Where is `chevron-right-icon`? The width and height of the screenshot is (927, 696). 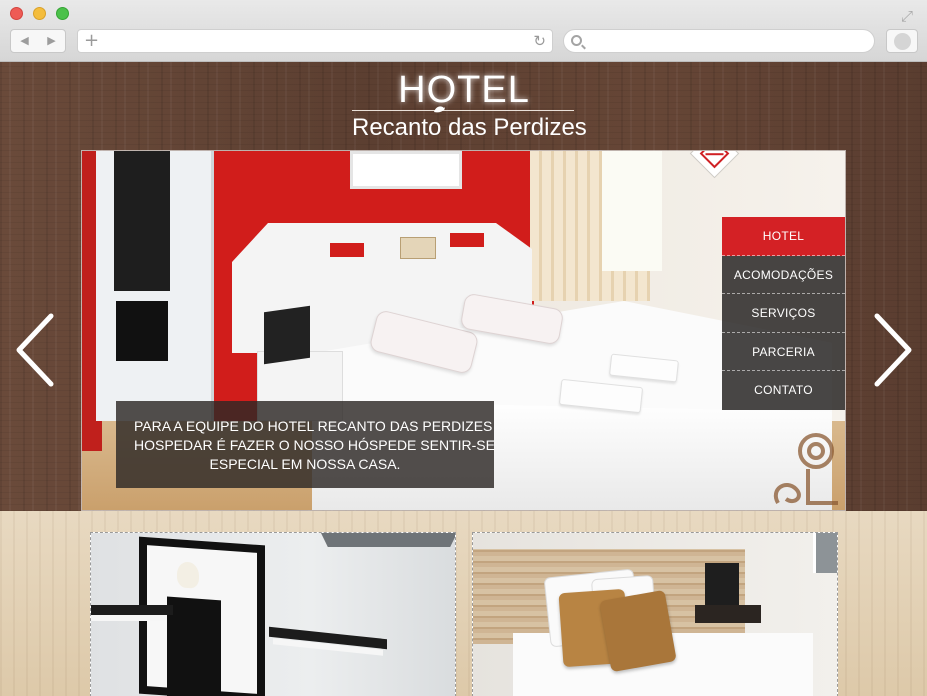 chevron-right-icon is located at coordinates (893, 350).